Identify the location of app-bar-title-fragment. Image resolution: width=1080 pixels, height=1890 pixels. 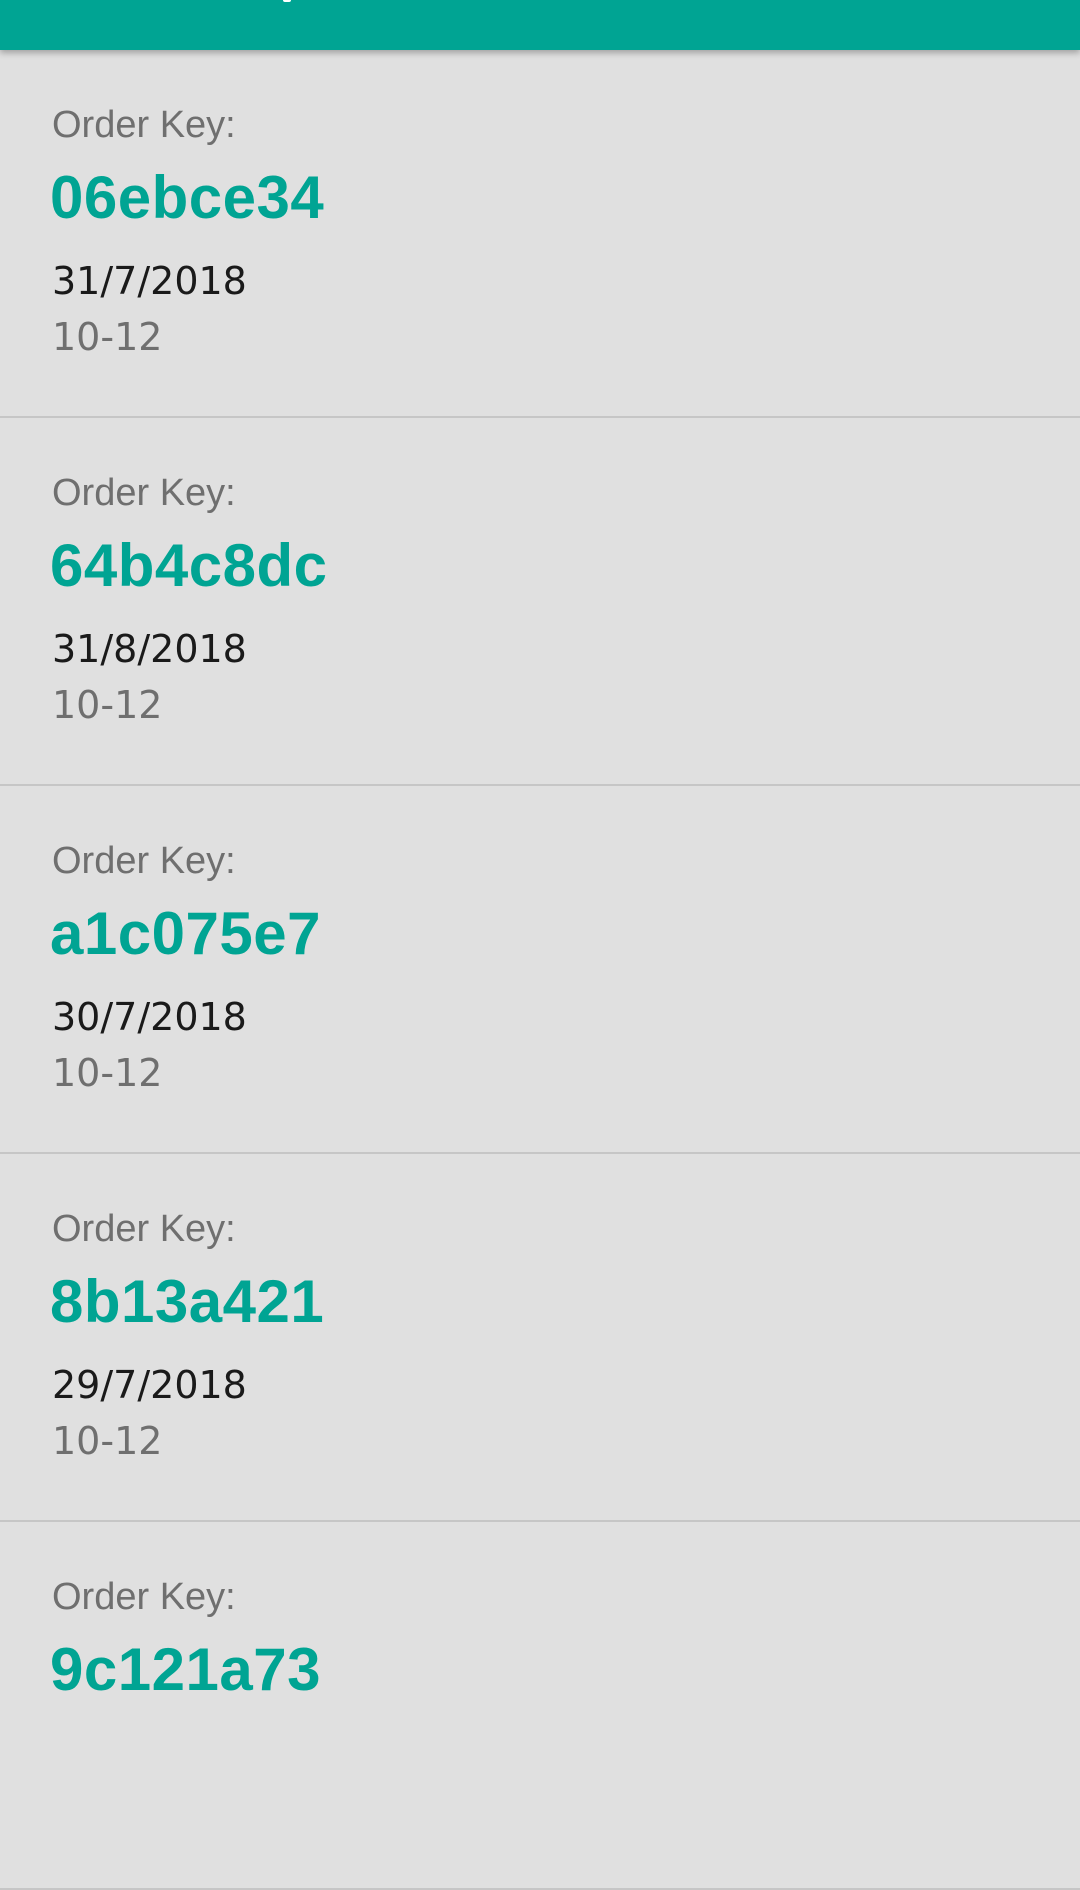
(287, 1).